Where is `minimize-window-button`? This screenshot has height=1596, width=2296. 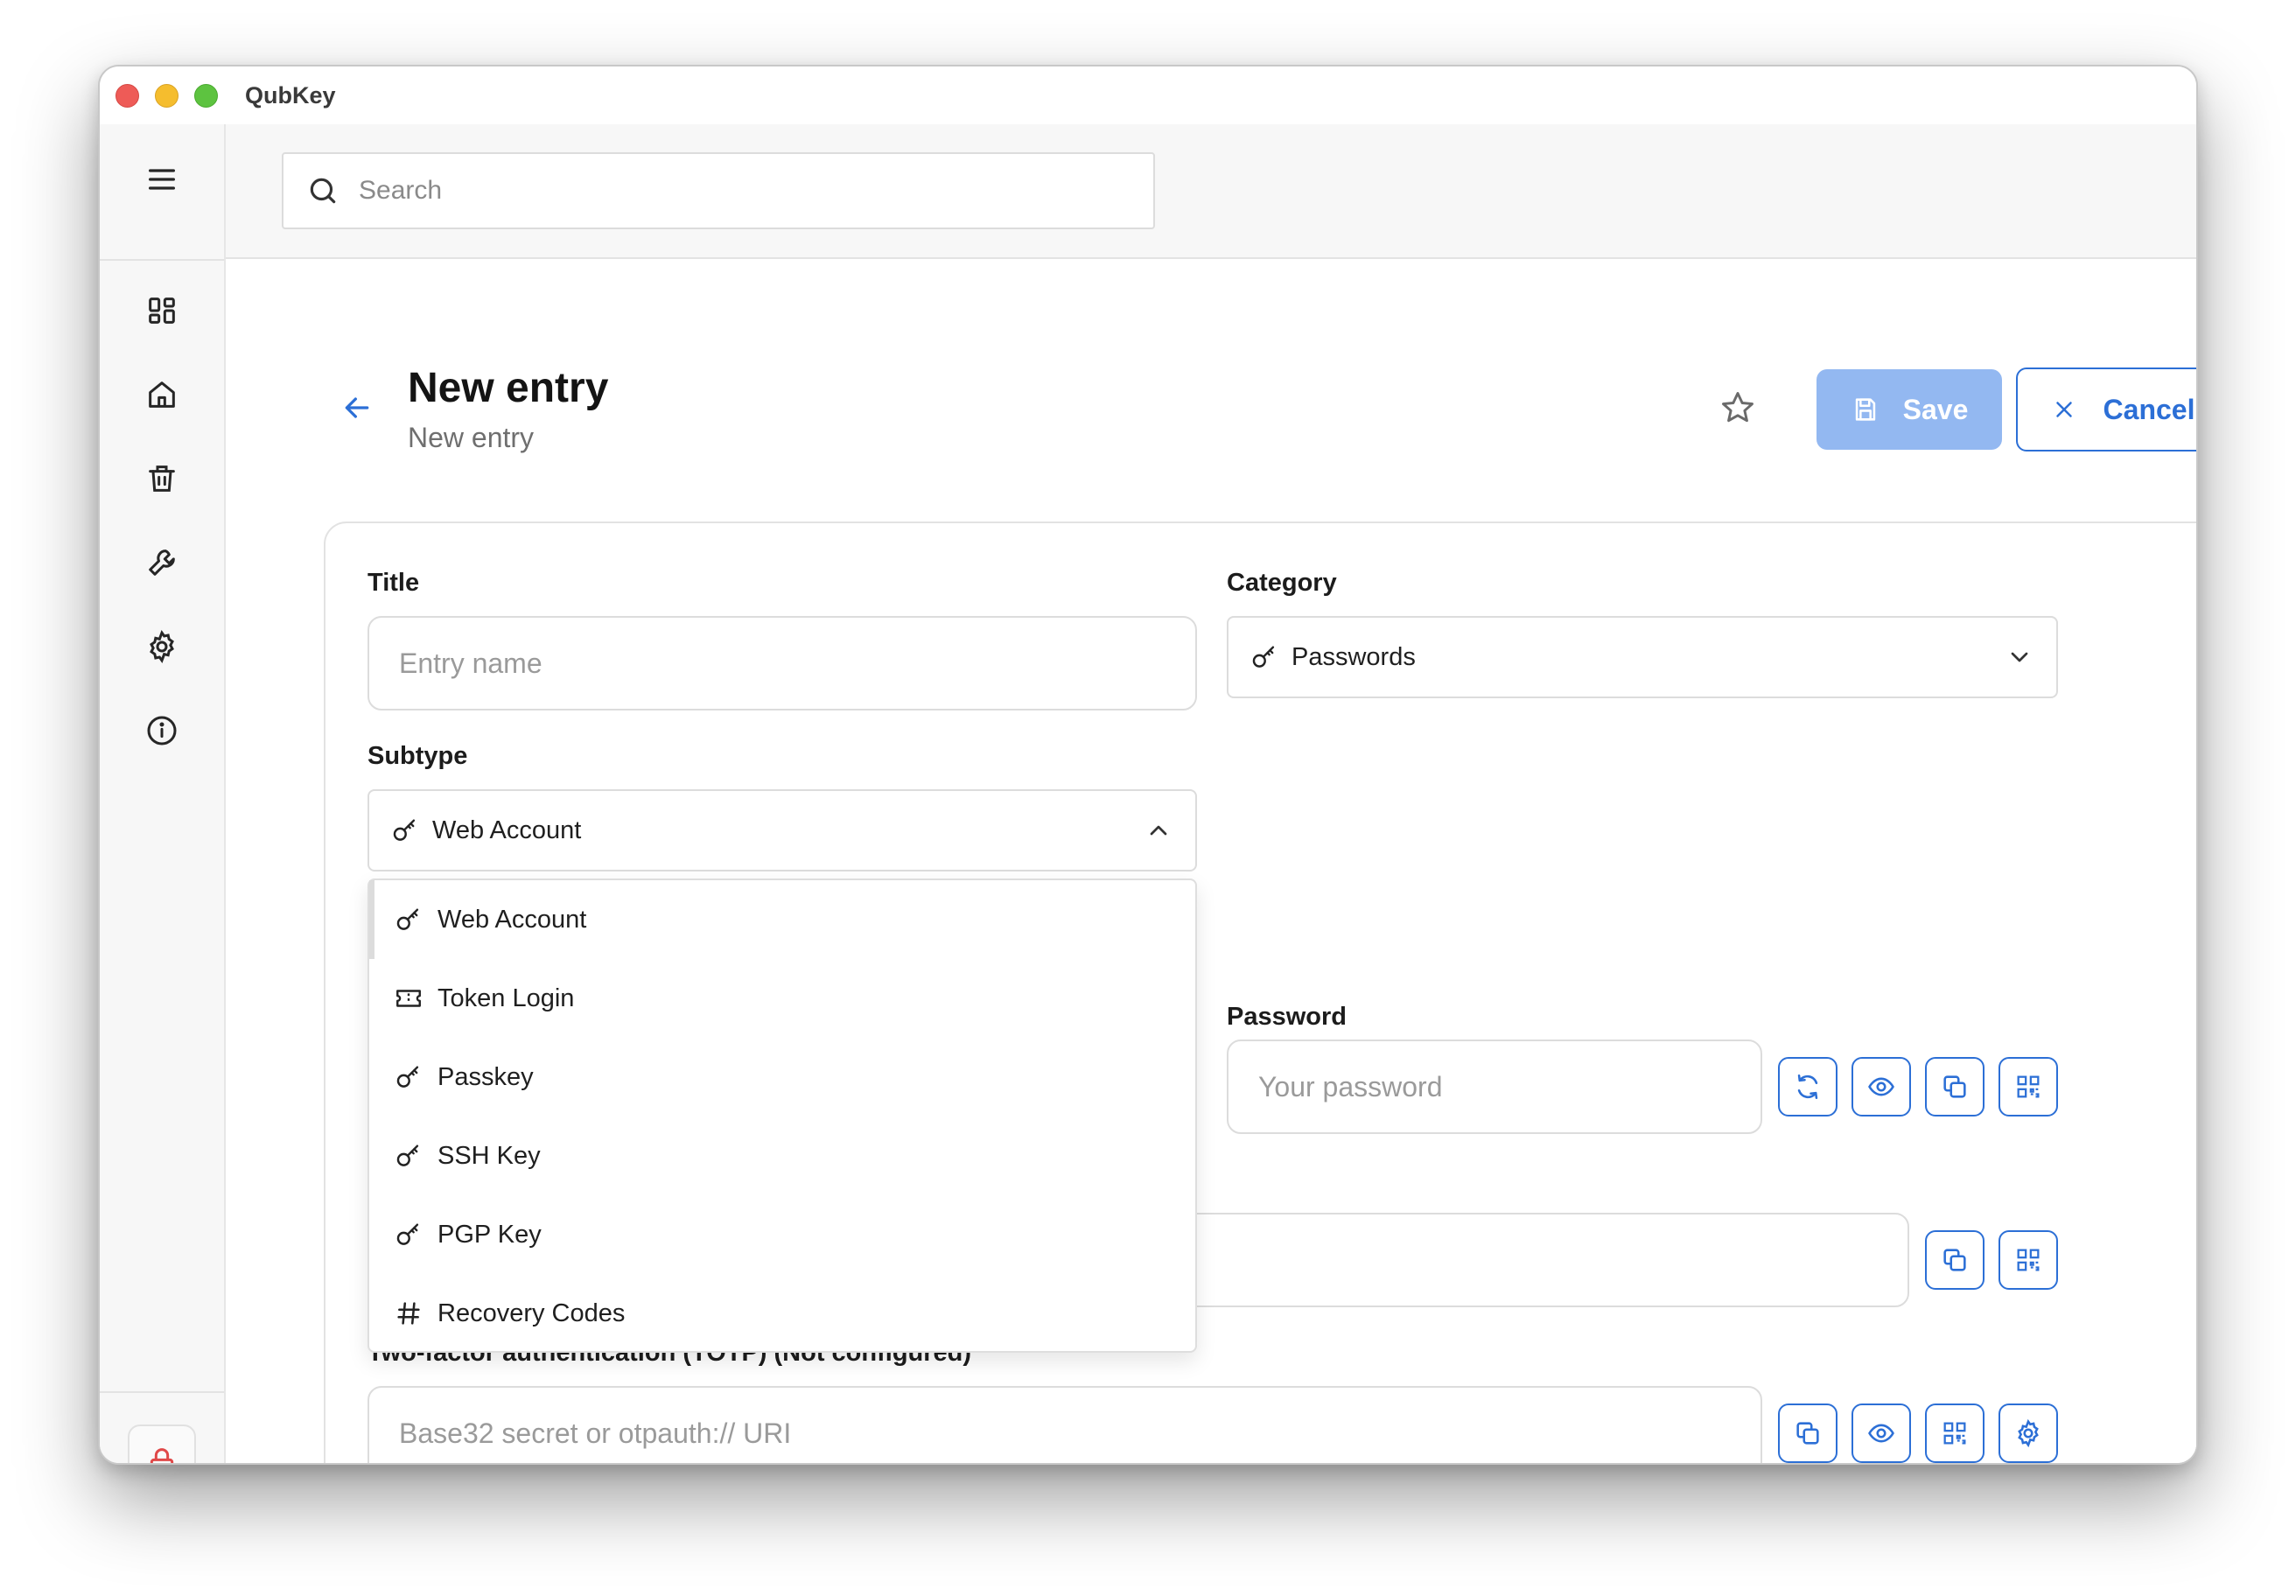
minimize-window-button is located at coordinates (166, 96).